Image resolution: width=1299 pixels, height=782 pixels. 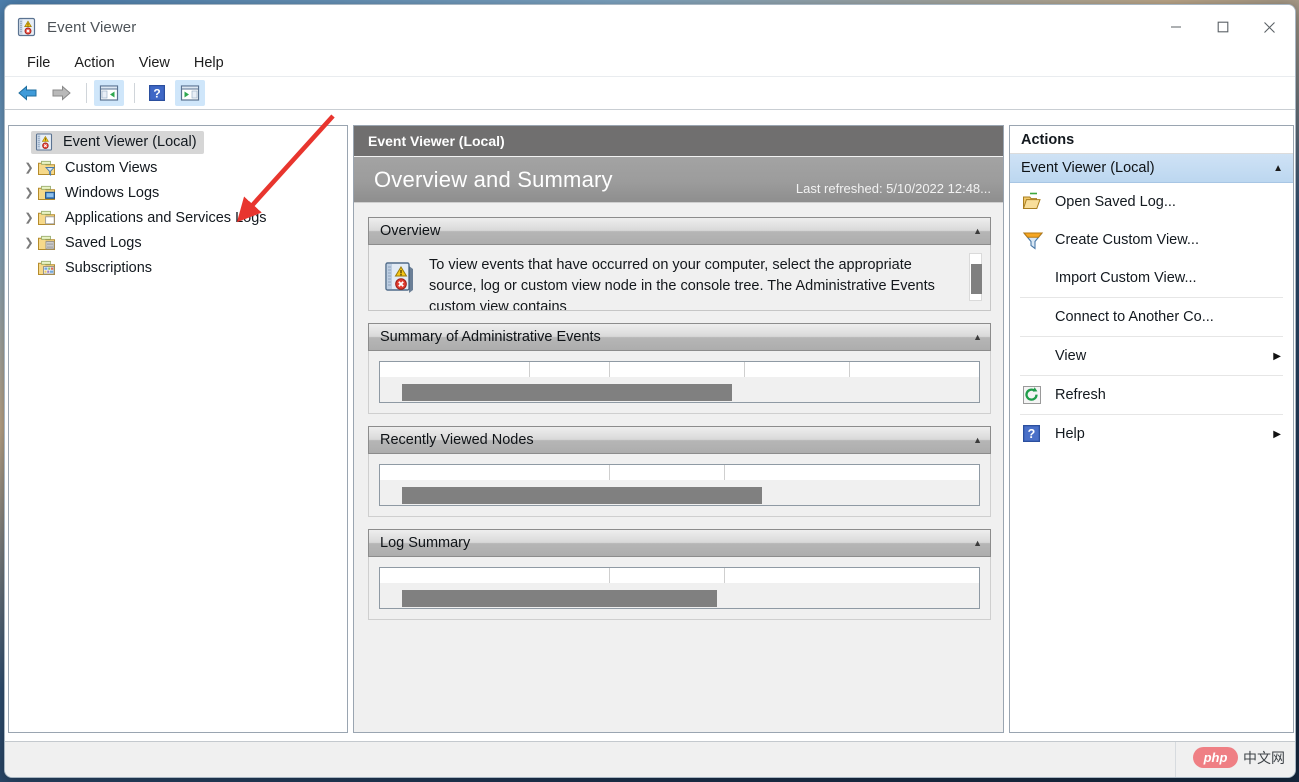 What do you see at coordinates (679, 440) in the screenshot?
I see `section-recently-viewed-header: Recently Viewed Nodes ▲` at bounding box center [679, 440].